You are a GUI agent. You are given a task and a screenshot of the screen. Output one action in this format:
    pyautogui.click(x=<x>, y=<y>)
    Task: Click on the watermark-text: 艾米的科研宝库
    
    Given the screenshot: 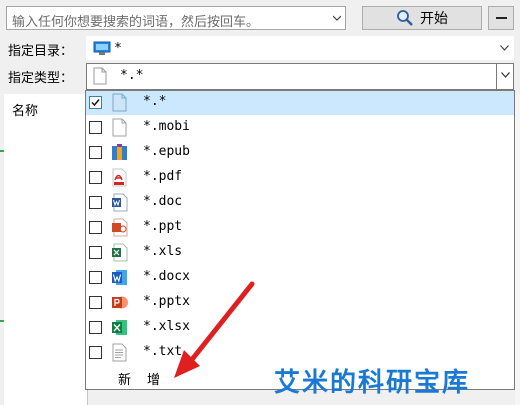 What is the action you would take?
    pyautogui.click(x=372, y=383)
    